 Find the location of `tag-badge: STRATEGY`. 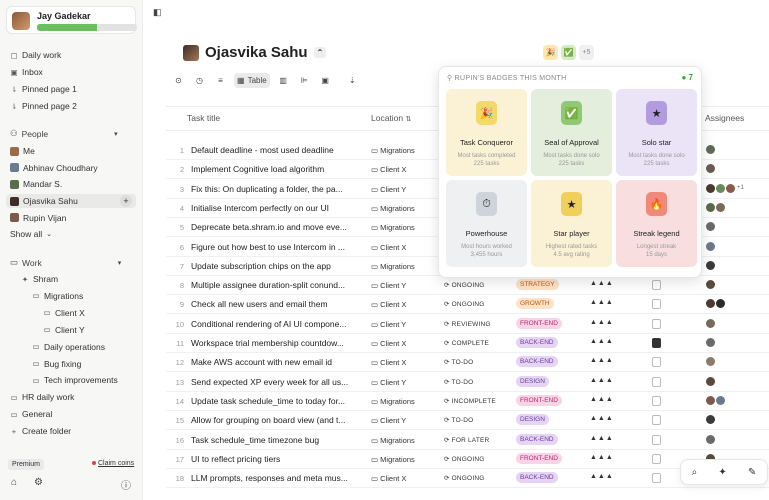

tag-badge: STRATEGY is located at coordinates (537, 285).